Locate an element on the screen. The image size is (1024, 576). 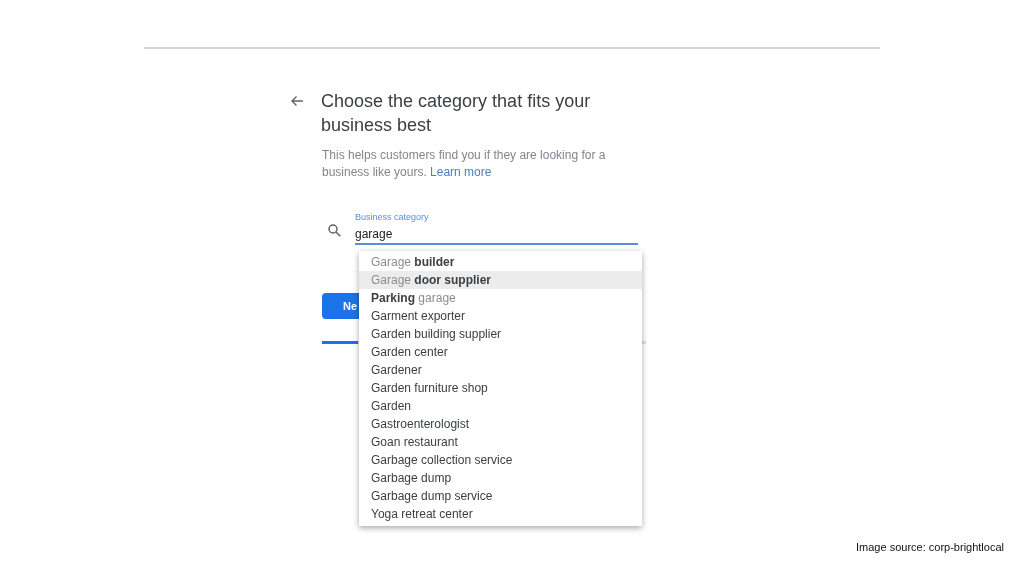
learn-more-link: Learn more is located at coordinates (461, 172).